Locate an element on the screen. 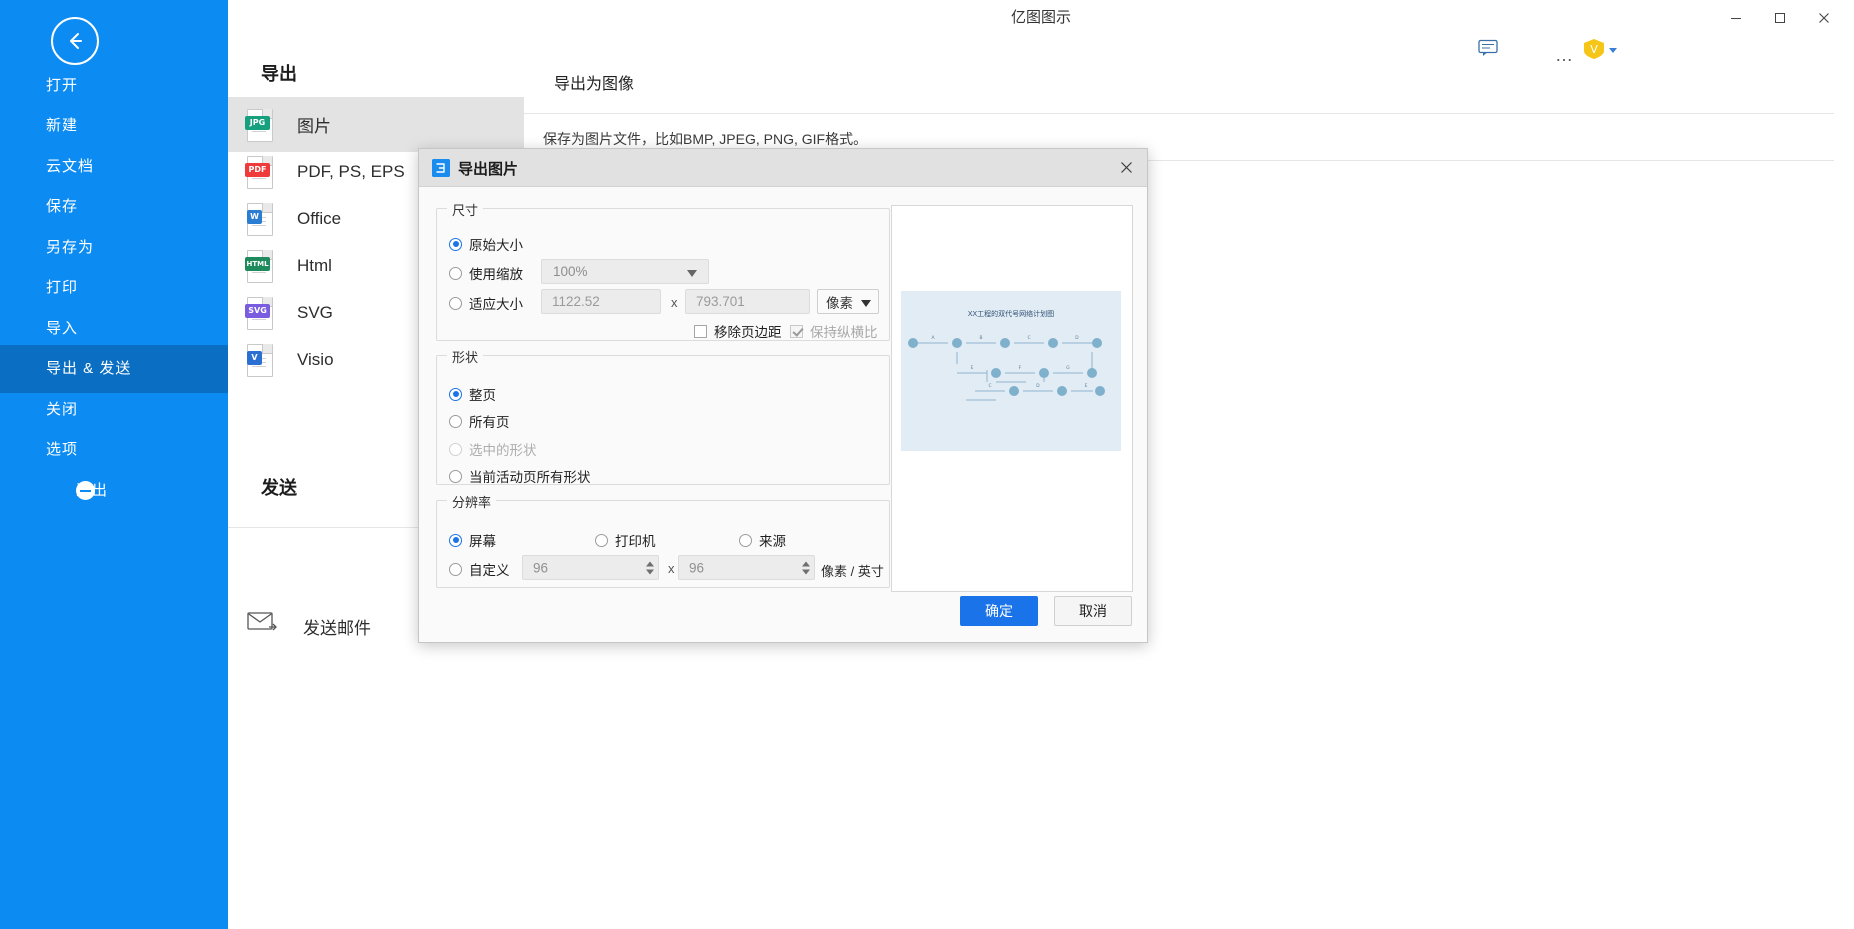 The width and height of the screenshot is (1854, 929). radio-printer: 打印机 is located at coordinates (625, 540).